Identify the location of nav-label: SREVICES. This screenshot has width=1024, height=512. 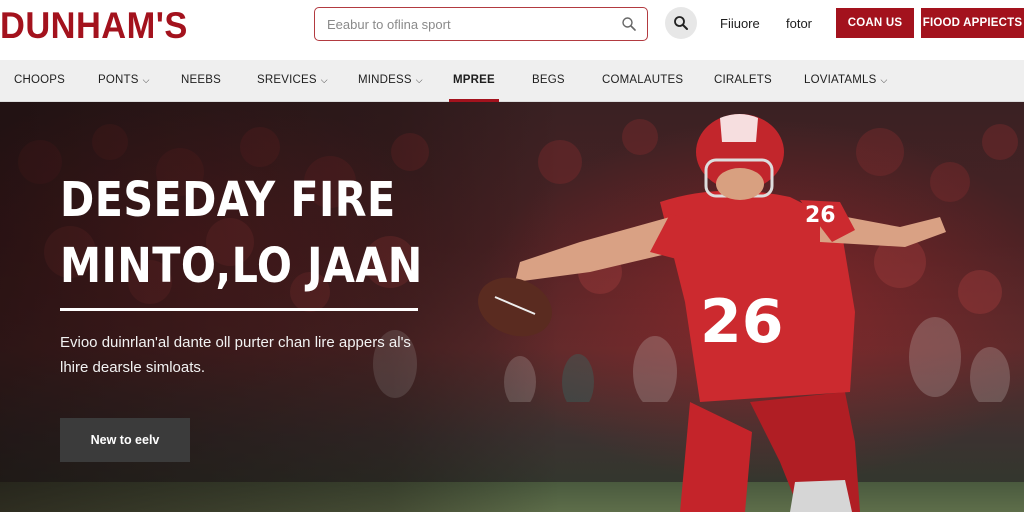
(287, 80).